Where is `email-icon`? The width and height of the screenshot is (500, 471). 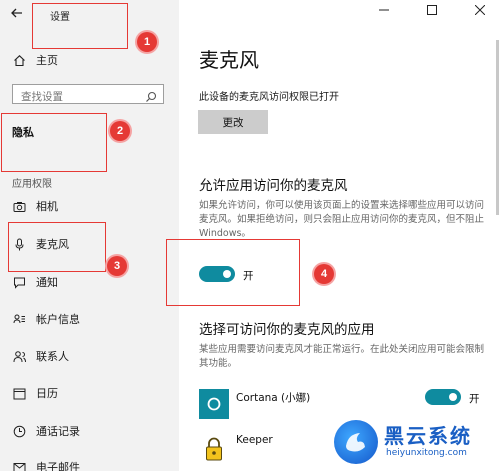 email-icon is located at coordinates (19, 465).